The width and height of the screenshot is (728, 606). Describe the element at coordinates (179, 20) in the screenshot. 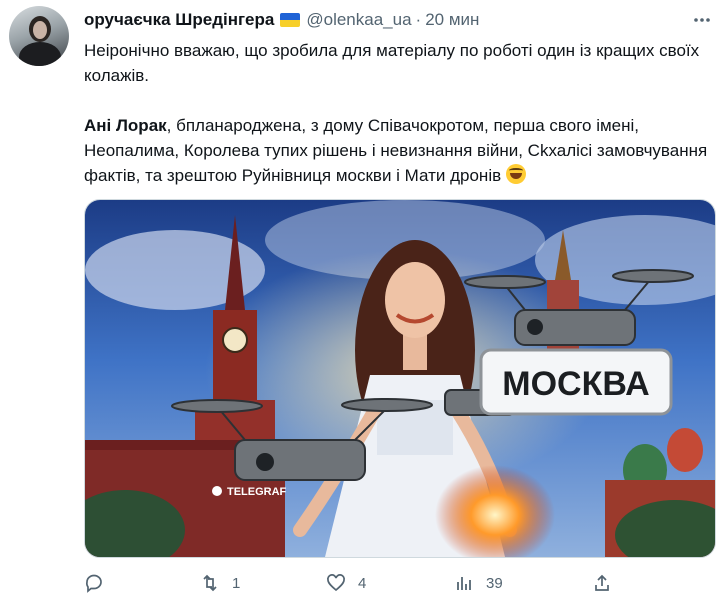

I see `author-name: оручаєчка Шредінгера` at that location.